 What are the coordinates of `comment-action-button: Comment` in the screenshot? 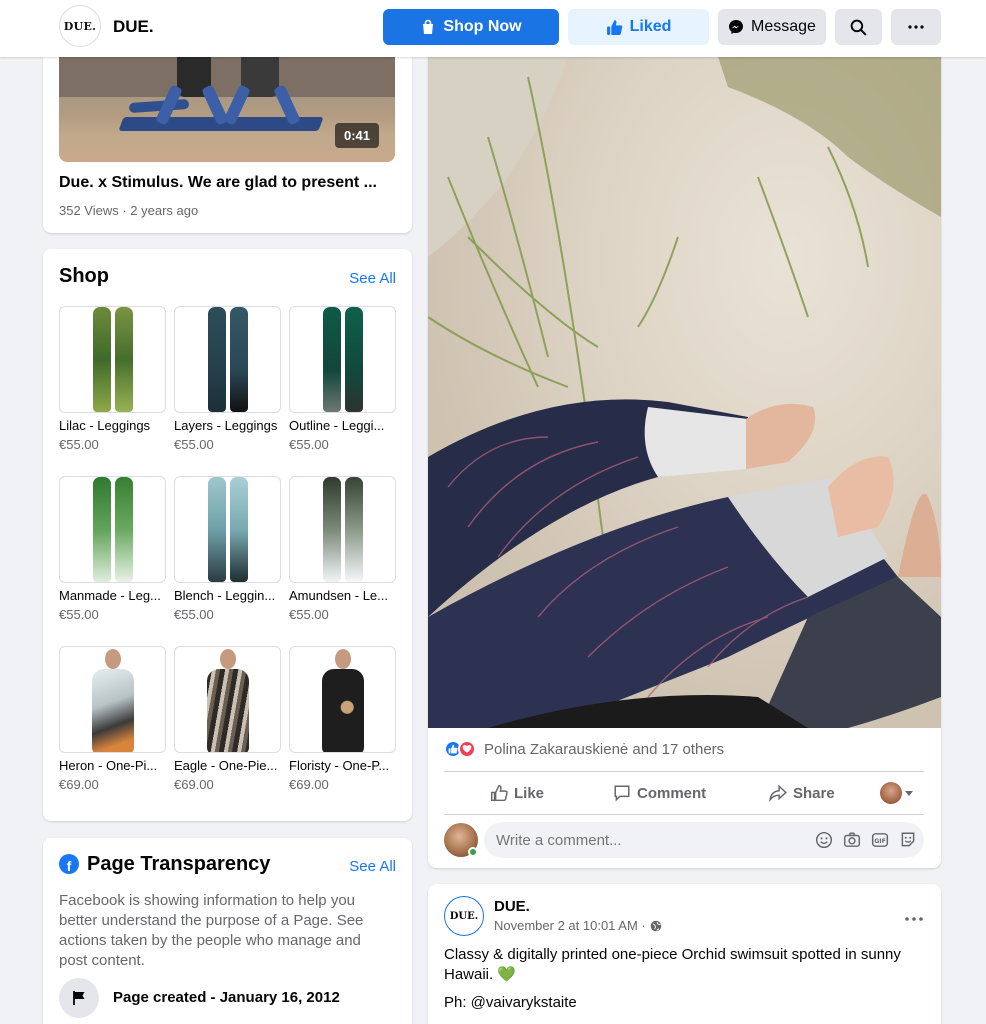 It's located at (659, 793).